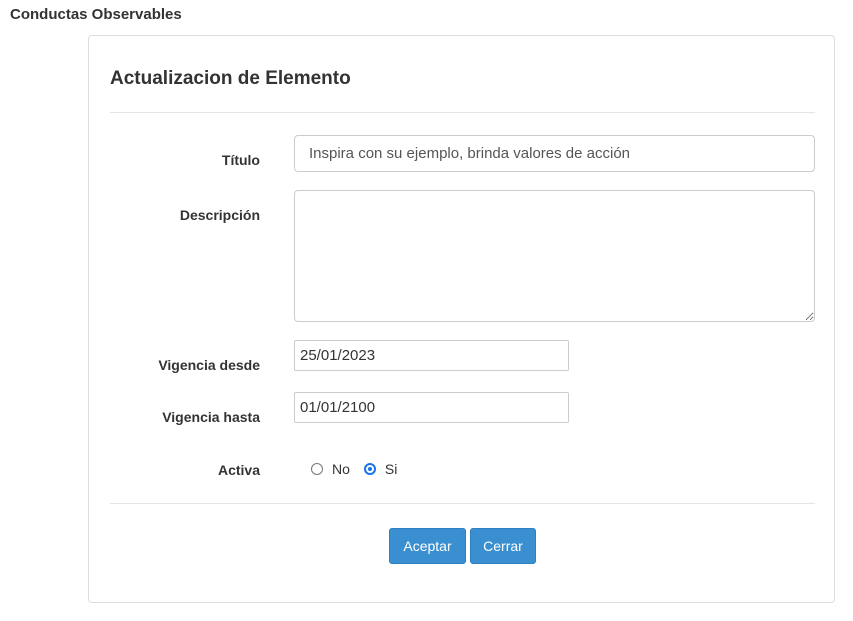  Describe the element at coordinates (427, 546) in the screenshot. I see `aceptar-button: Aceptar` at that location.